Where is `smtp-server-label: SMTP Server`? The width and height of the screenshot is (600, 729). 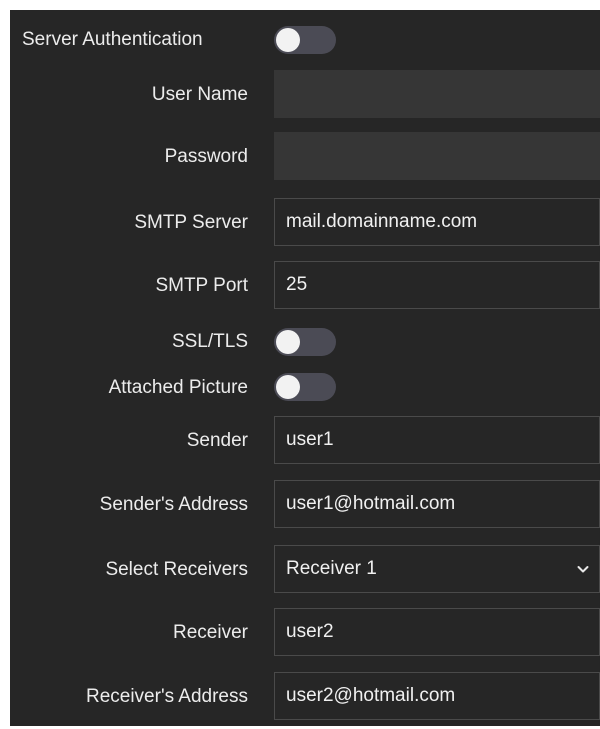
smtp-server-label: SMTP Server is located at coordinates (191, 222).